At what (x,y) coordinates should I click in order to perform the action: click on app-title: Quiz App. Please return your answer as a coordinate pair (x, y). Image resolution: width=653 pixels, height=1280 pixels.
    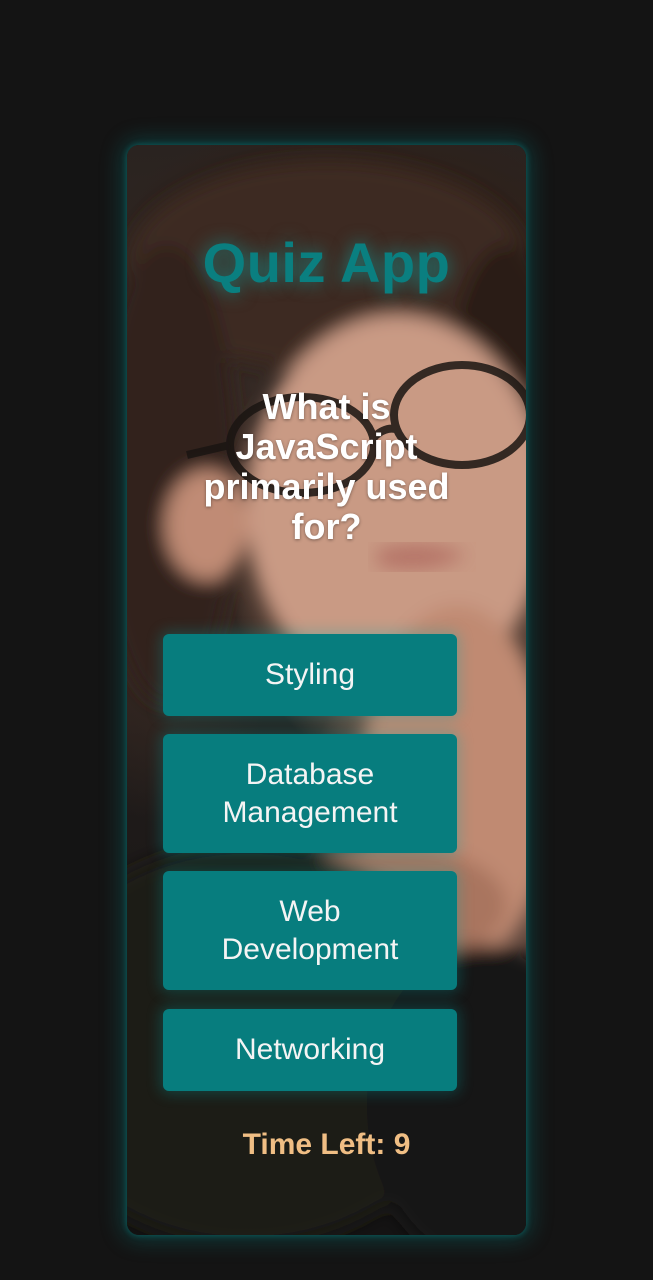
    Looking at the image, I should click on (326, 262).